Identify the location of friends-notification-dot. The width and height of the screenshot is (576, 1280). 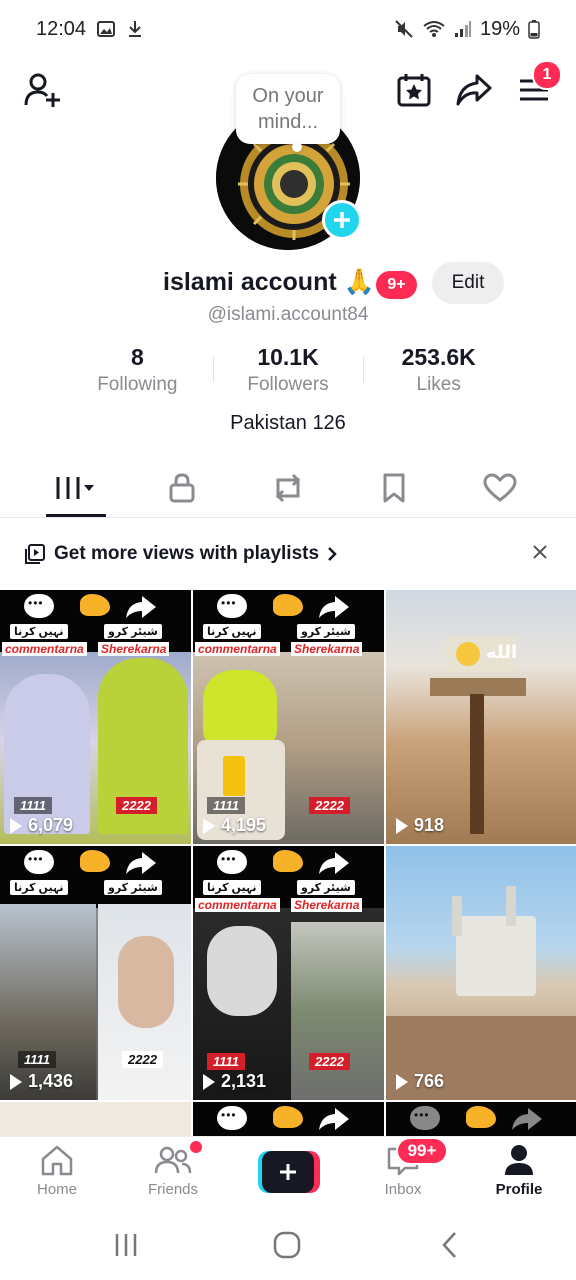
(196, 1147).